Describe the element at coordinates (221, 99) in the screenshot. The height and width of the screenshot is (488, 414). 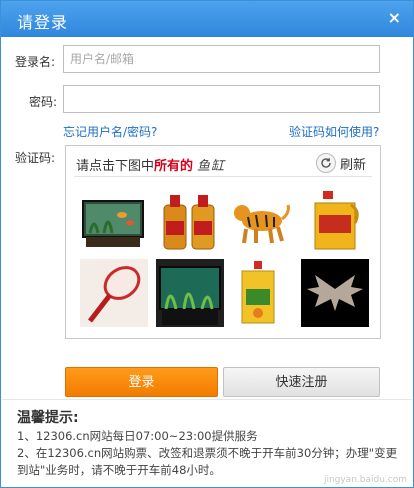
I see `password-input` at that location.